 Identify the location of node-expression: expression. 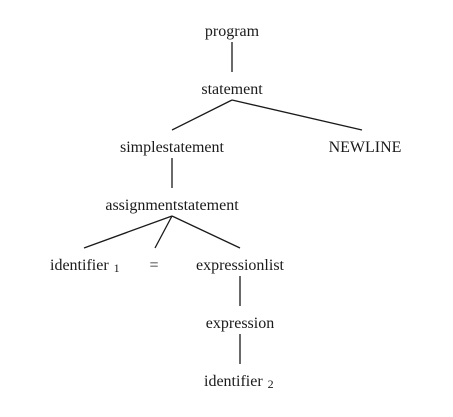
(240, 323).